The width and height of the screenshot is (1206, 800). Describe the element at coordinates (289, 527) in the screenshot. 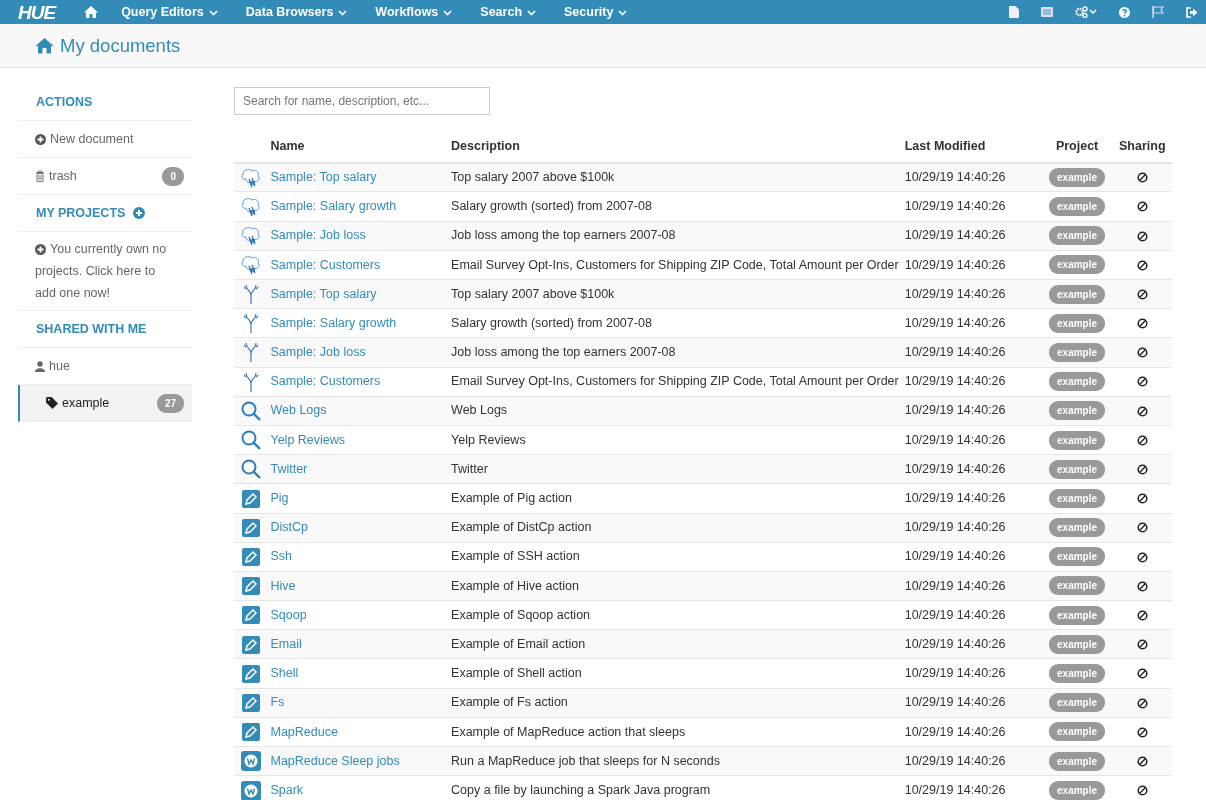

I see `document-link: DistCp` at that location.